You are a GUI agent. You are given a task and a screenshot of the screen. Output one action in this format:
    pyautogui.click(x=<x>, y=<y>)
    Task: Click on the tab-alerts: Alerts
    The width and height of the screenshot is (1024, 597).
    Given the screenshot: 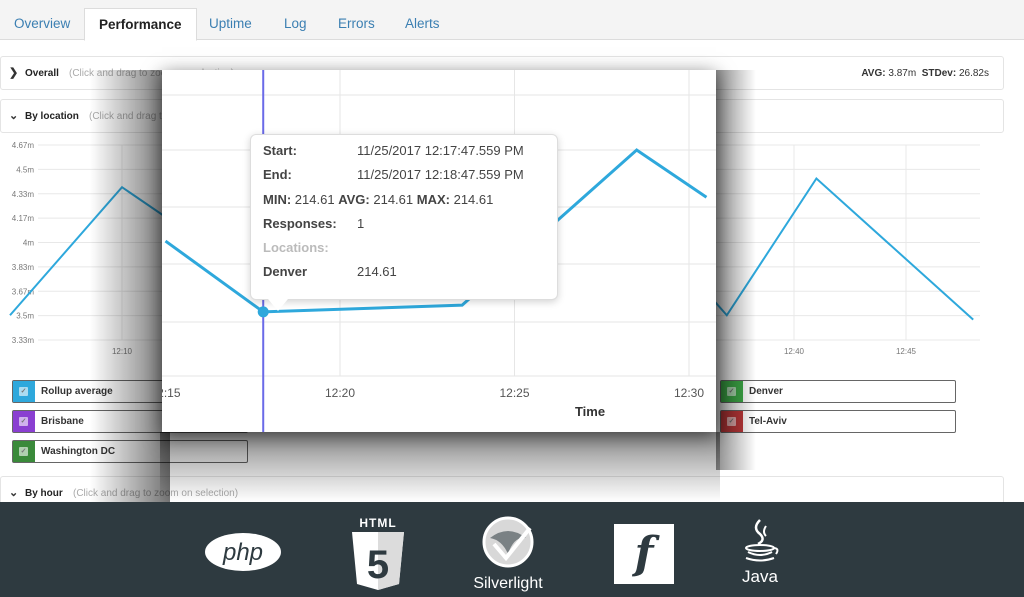 What is the action you would take?
    pyautogui.click(x=422, y=24)
    